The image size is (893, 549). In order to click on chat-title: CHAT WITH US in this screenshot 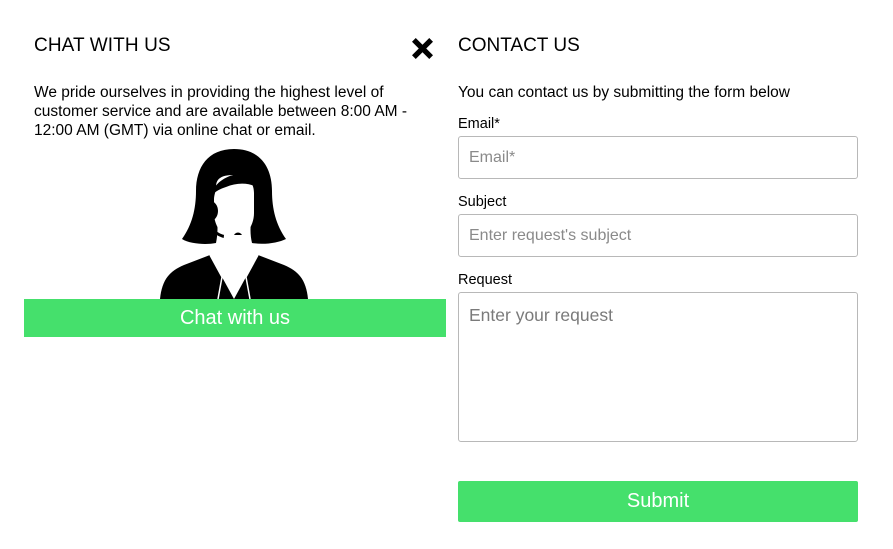, I will do `click(102, 45)`.